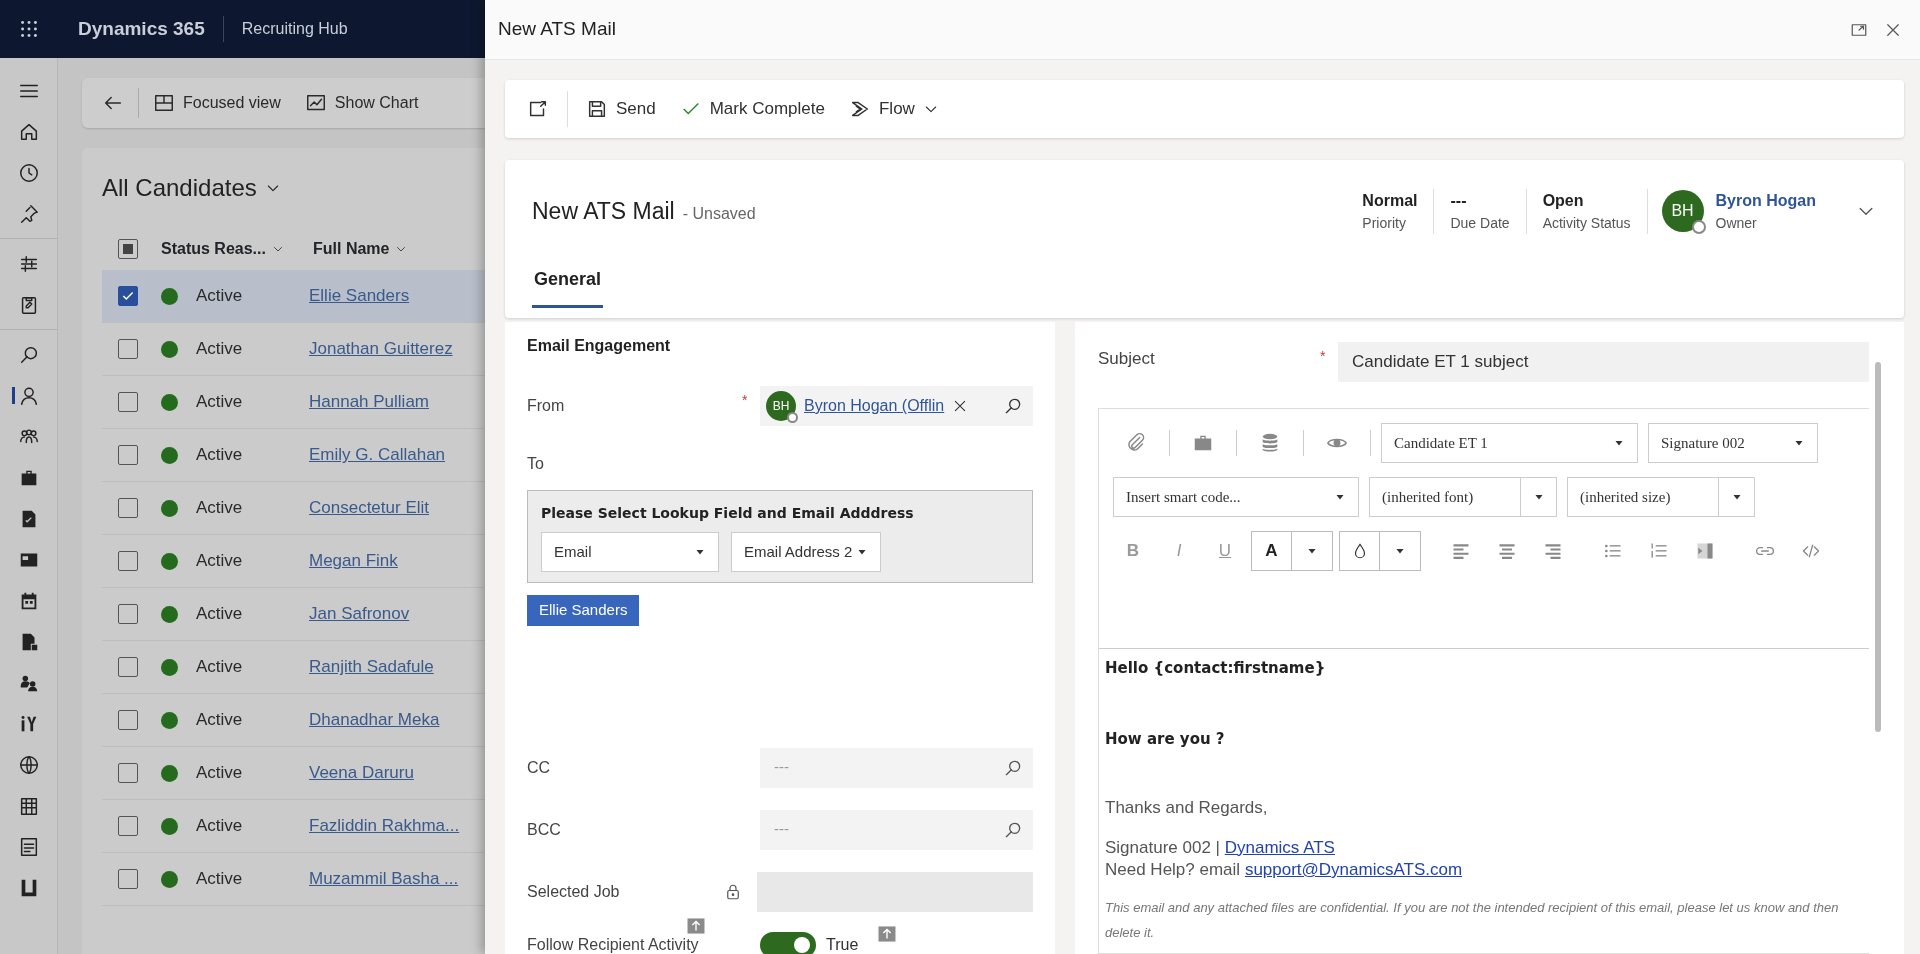 This screenshot has width=1920, height=954. What do you see at coordinates (1509, 443) in the screenshot?
I see `dropdown: Candidate ET 1` at bounding box center [1509, 443].